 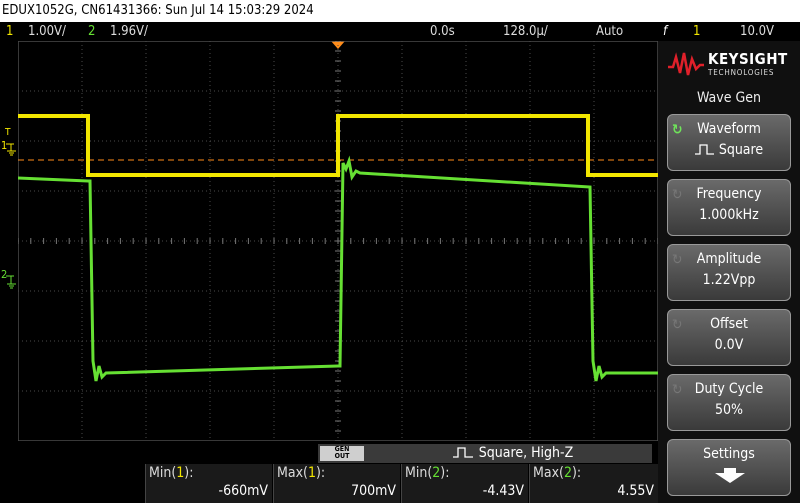 I want to click on ch2-scale: 1.96V/, so click(x=129, y=31).